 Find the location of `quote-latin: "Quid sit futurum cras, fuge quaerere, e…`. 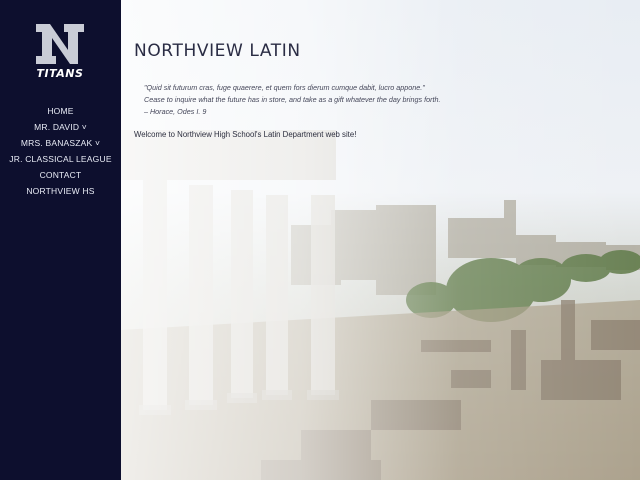

quote-latin: "Quid sit futurum cras, fuge quaerere, e… is located at coordinates (284, 87).